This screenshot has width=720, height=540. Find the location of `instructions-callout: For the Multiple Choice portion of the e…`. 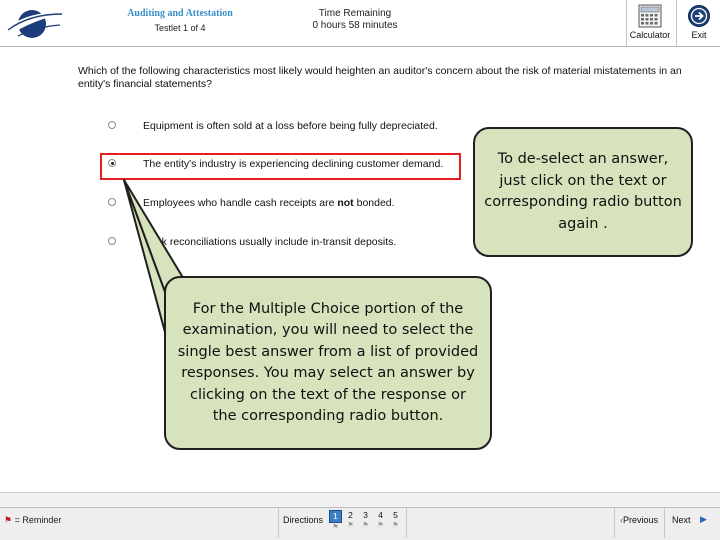

instructions-callout: For the Multiple Choice portion of the e… is located at coordinates (328, 363).